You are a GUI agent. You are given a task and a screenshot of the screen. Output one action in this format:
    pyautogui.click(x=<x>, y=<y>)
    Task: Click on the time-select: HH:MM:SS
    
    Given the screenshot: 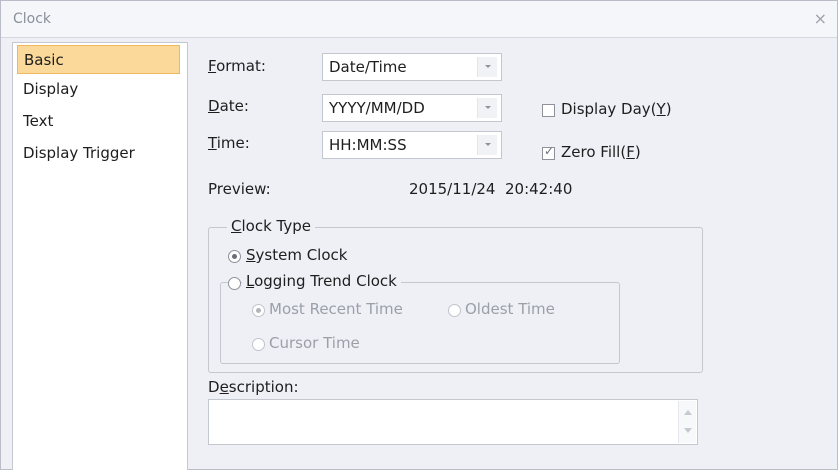 What is the action you would take?
    pyautogui.click(x=412, y=145)
    